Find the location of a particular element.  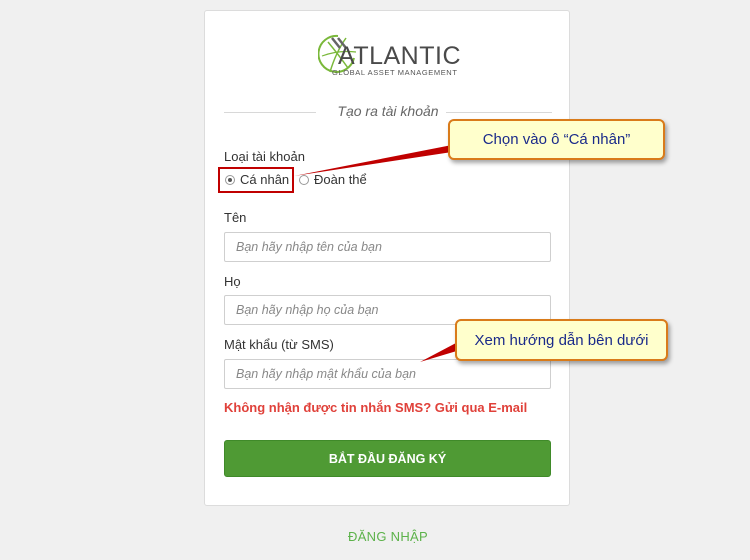

atlantic-logo: ATLANTIC GLOBAL ASSET MANAGEMENT is located at coordinates (389, 55).